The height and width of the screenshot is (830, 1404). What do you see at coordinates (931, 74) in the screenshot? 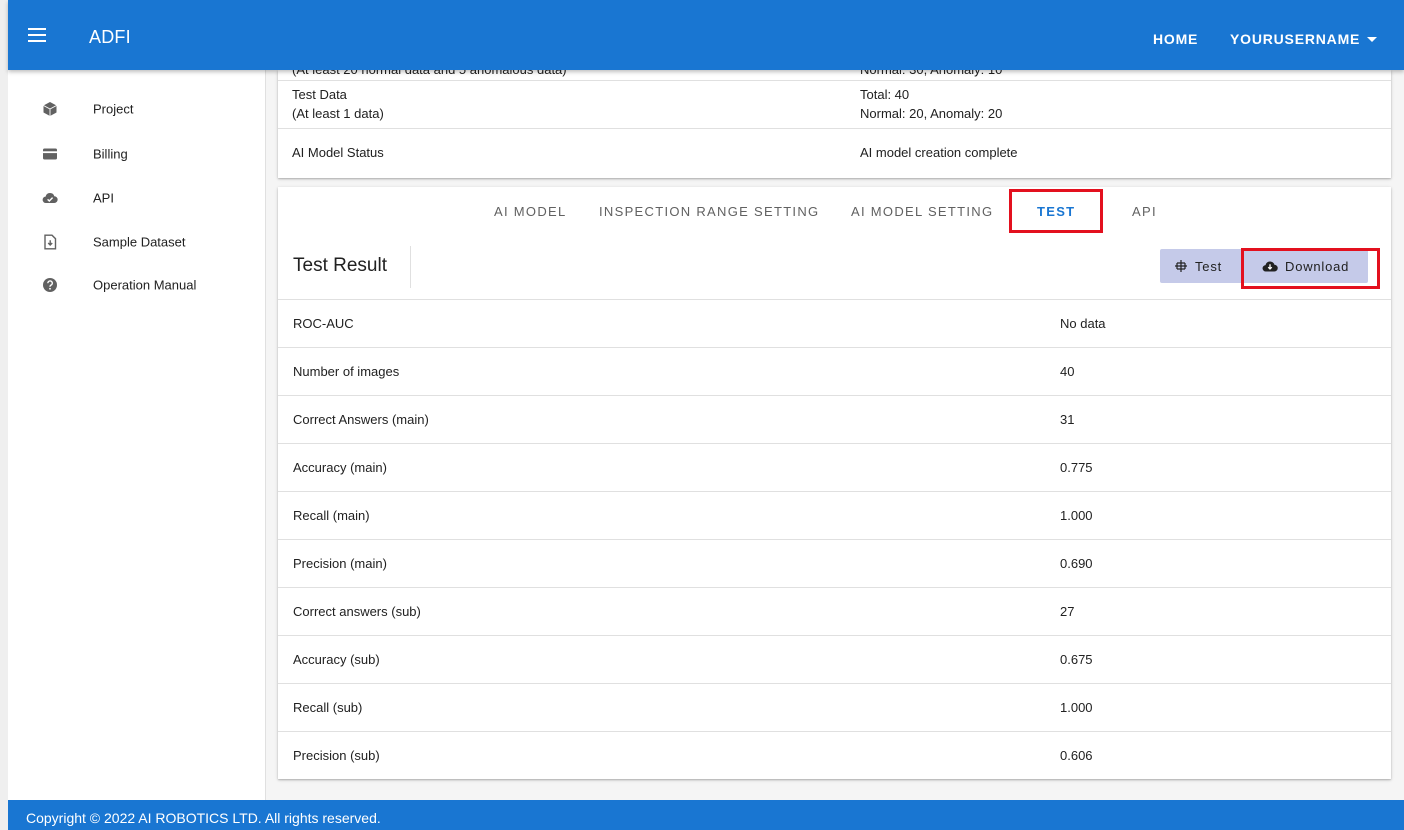
I see `info-value: Normal: 30, Anomaly: 10` at bounding box center [931, 74].